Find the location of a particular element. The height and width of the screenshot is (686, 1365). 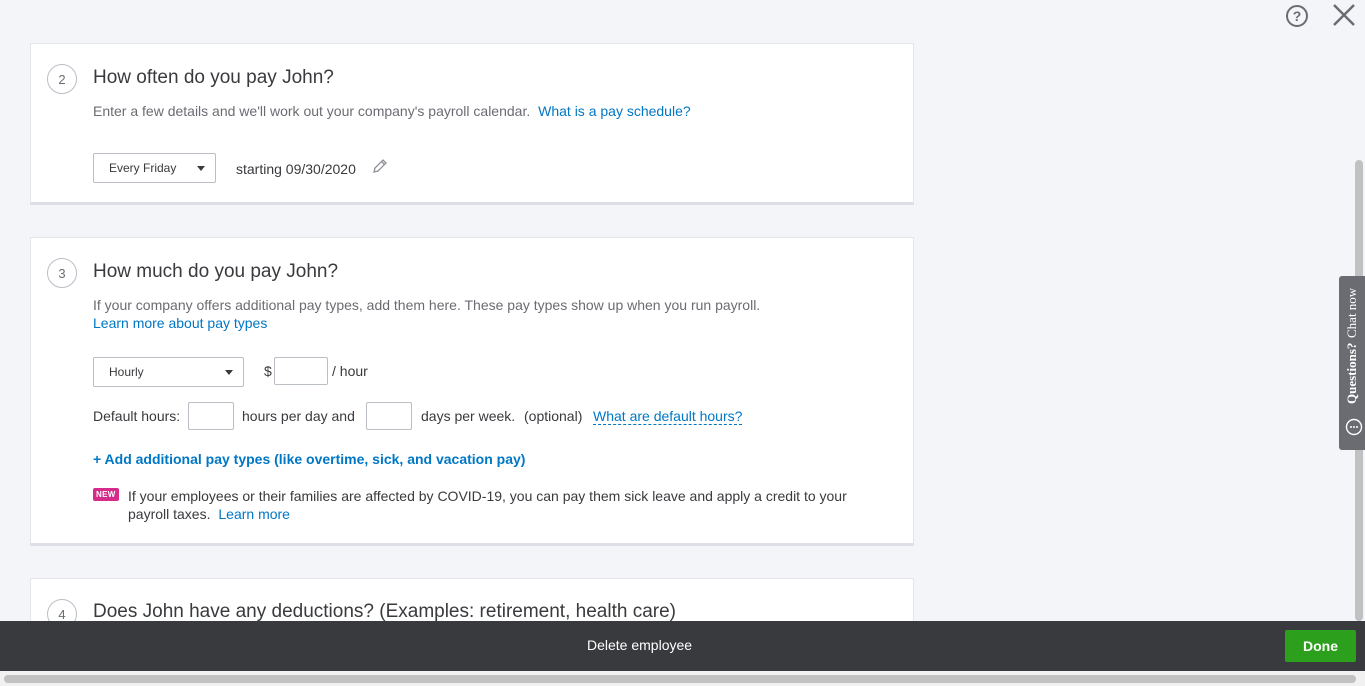

pay-rate-title: How much do you pay John? is located at coordinates (216, 271).